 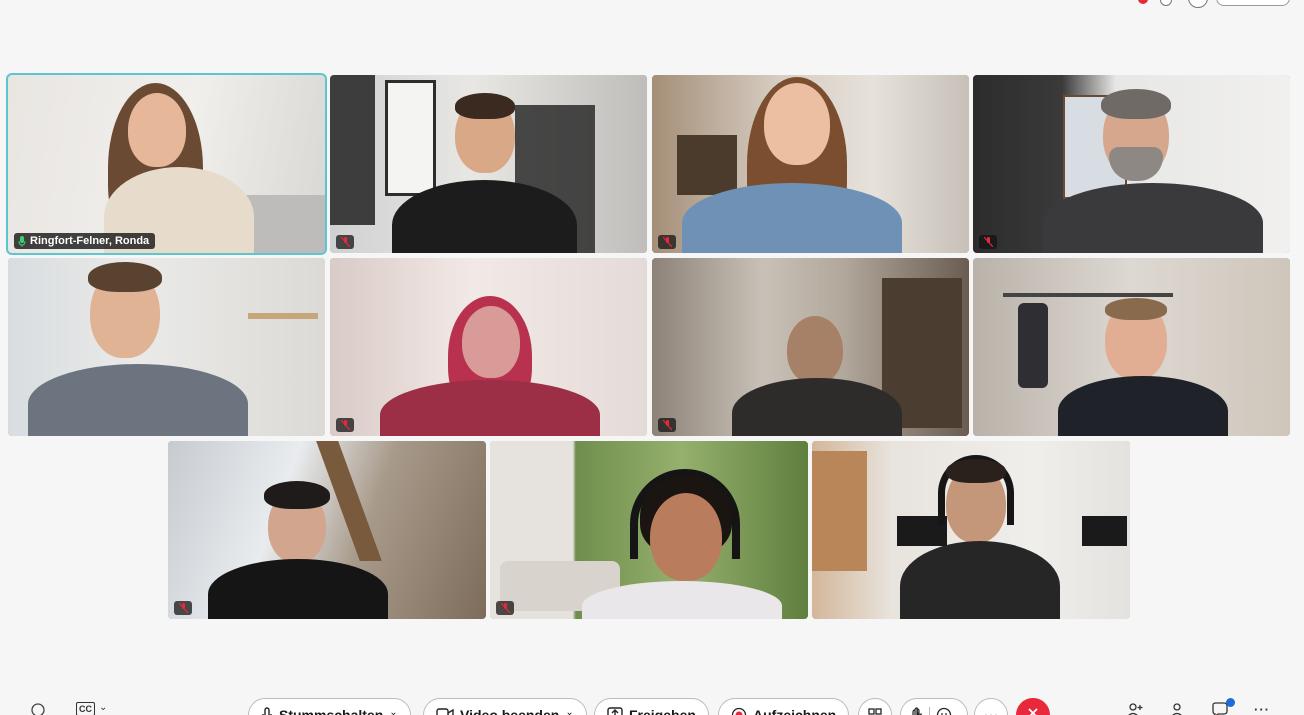 I want to click on top-pill-button, so click(x=1253, y=3).